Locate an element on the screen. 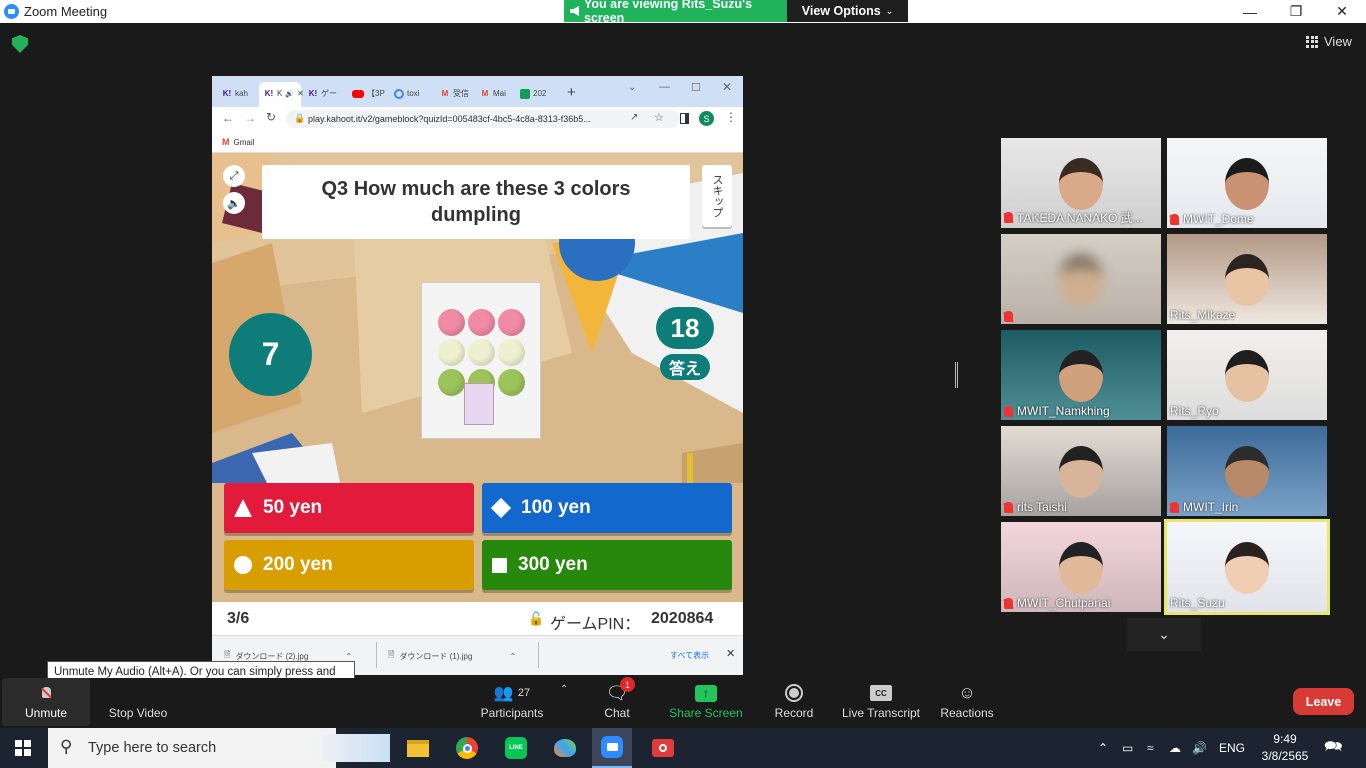 This screenshot has width=1366, height=768. snipping-tool-icon is located at coordinates (663, 748).